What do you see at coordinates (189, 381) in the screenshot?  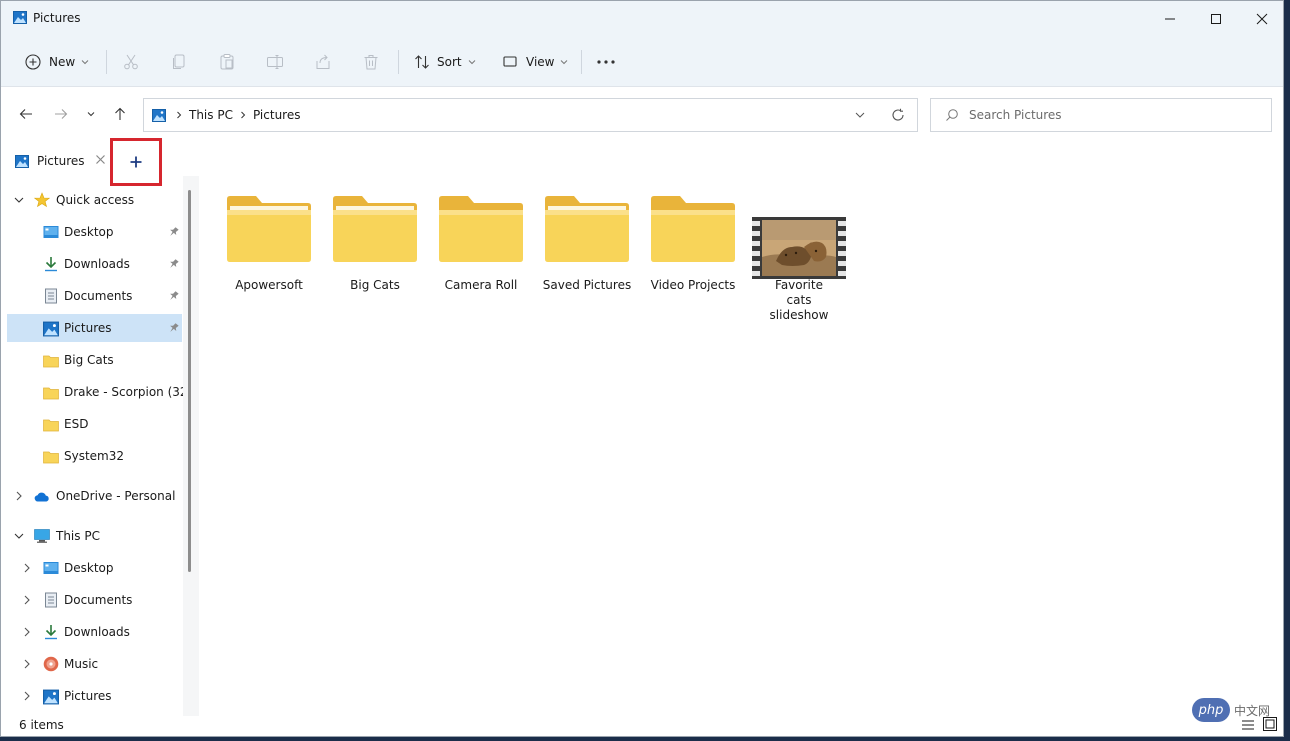 I see `nav-pane-scrollbar` at bounding box center [189, 381].